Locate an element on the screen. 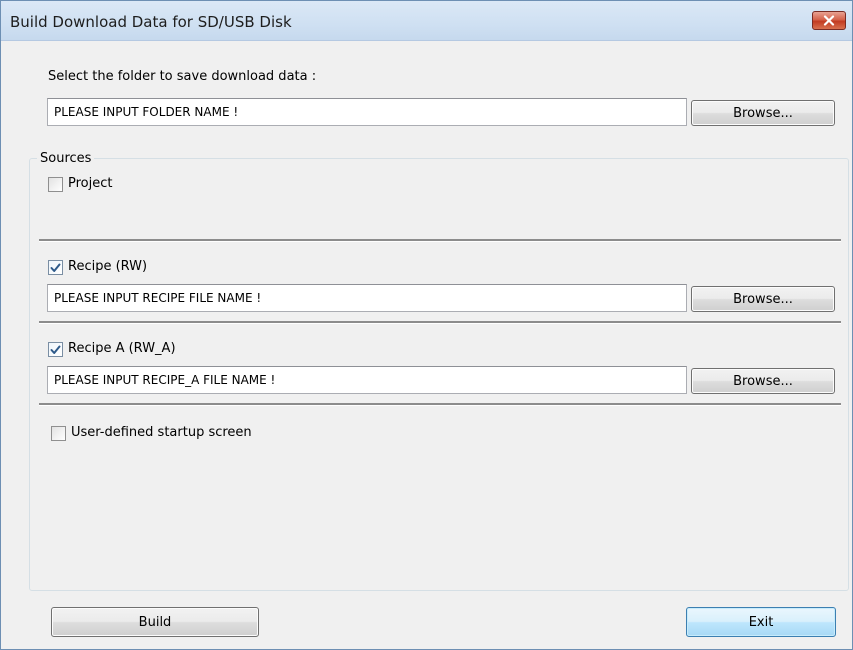  project-label: Project is located at coordinates (90, 183).